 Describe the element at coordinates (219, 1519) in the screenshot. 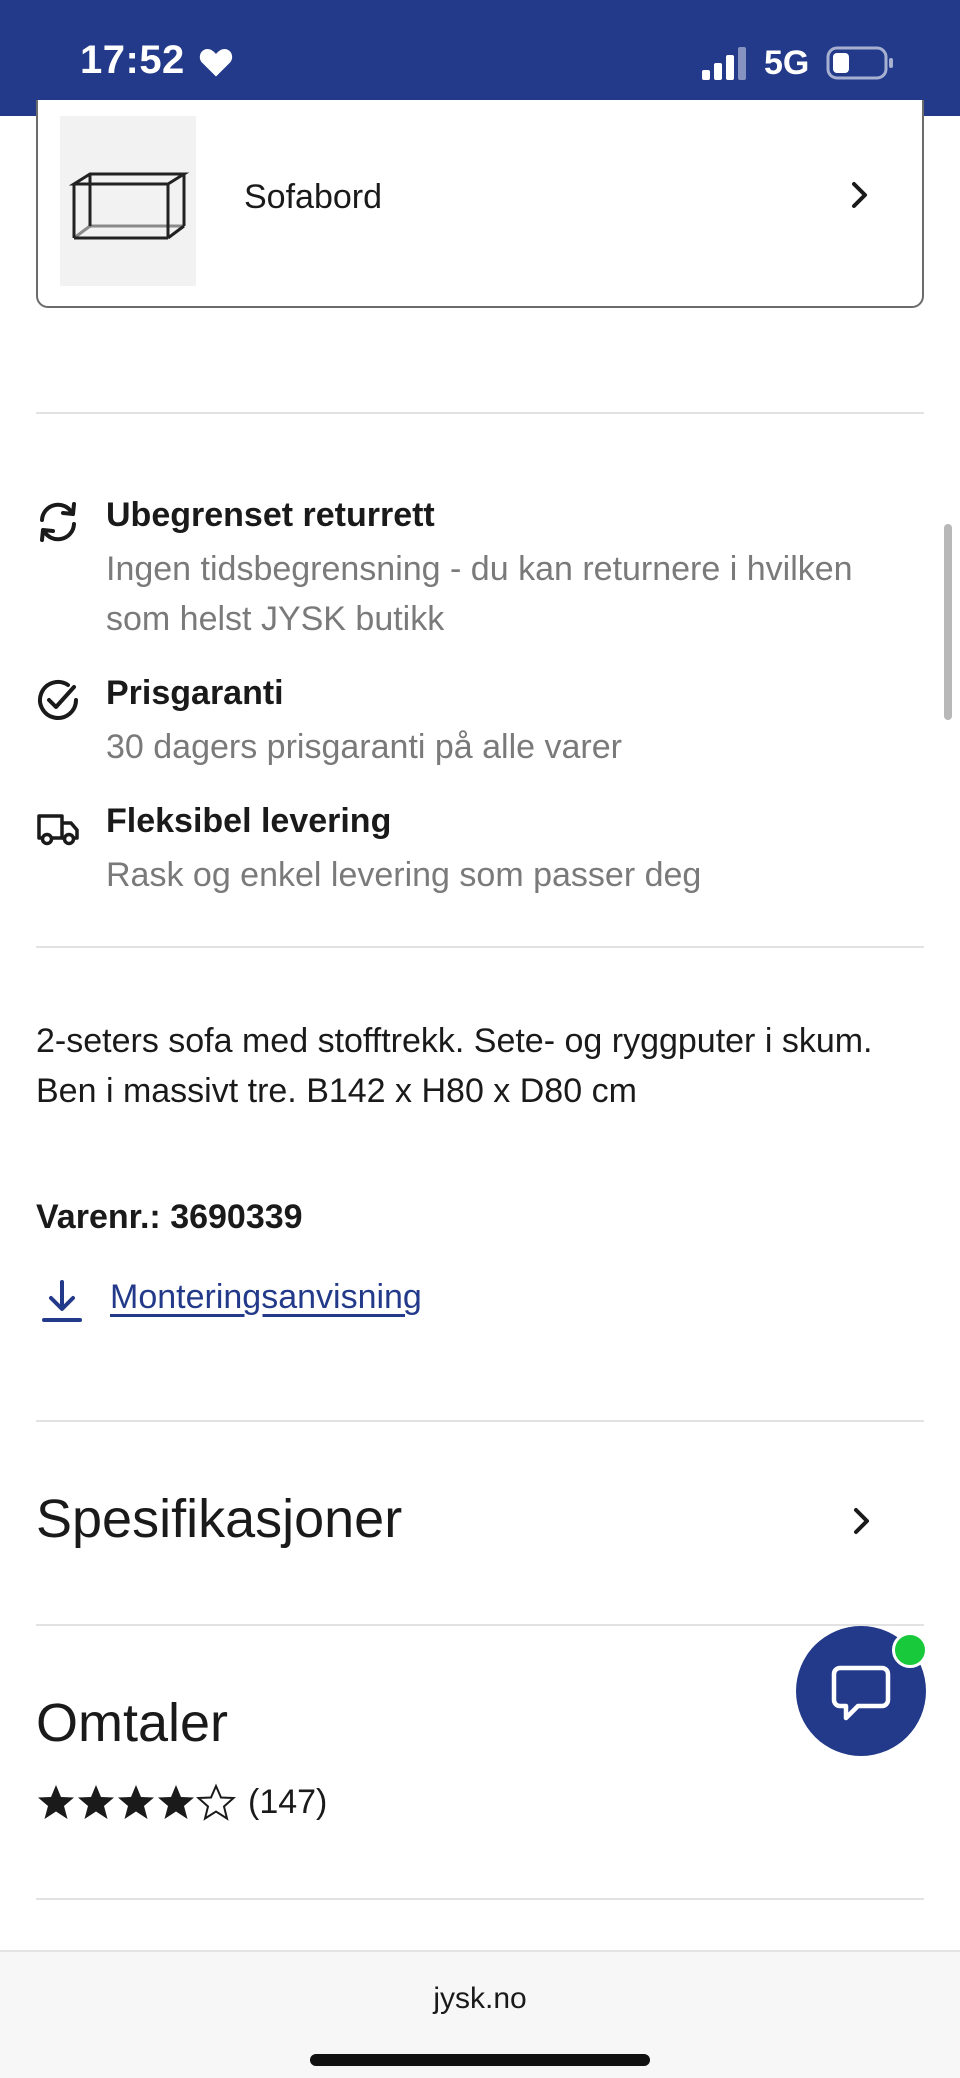

I see `specifications-title: Spesifikasjoner` at that location.